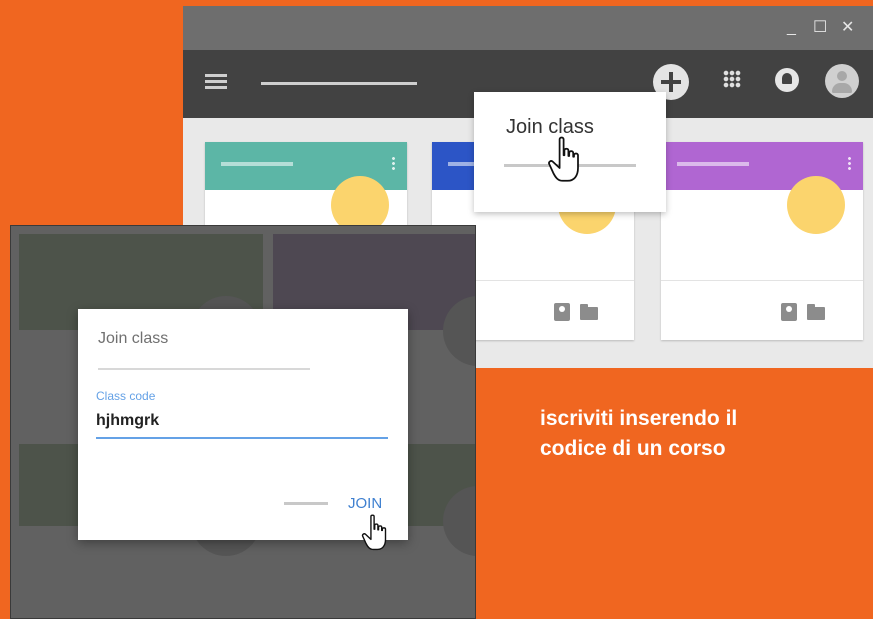  Describe the element at coordinates (306, 503) in the screenshot. I see `cancel-button` at that location.